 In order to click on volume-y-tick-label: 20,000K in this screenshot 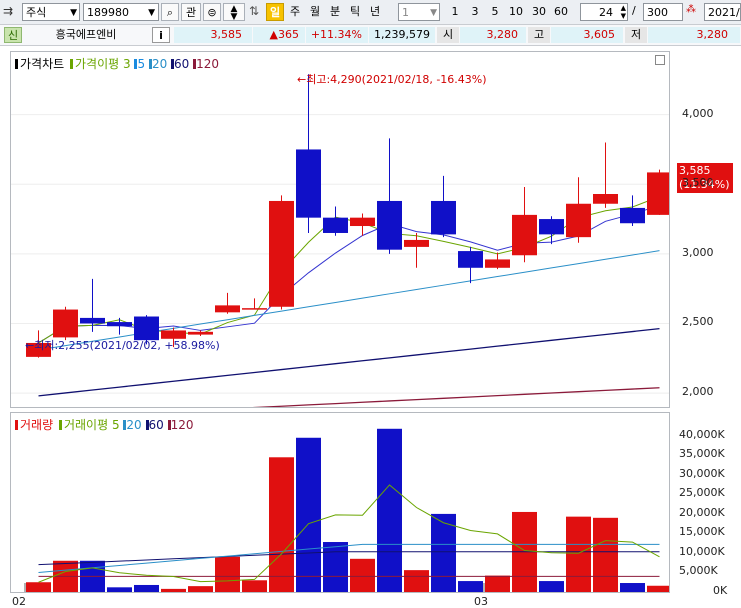, I will do `click(702, 512)`.